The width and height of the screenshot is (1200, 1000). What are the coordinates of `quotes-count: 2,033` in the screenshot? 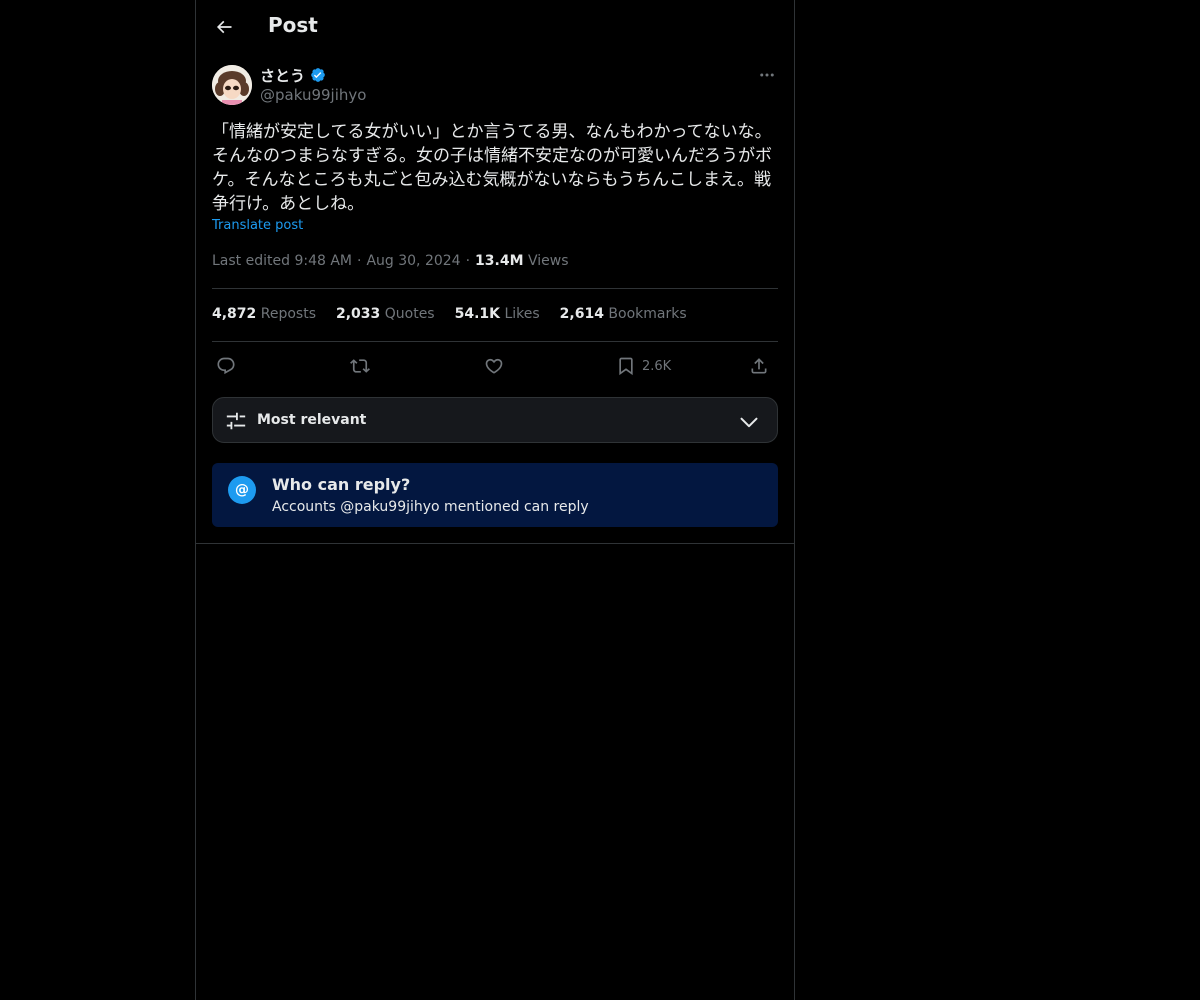 It's located at (358, 314).